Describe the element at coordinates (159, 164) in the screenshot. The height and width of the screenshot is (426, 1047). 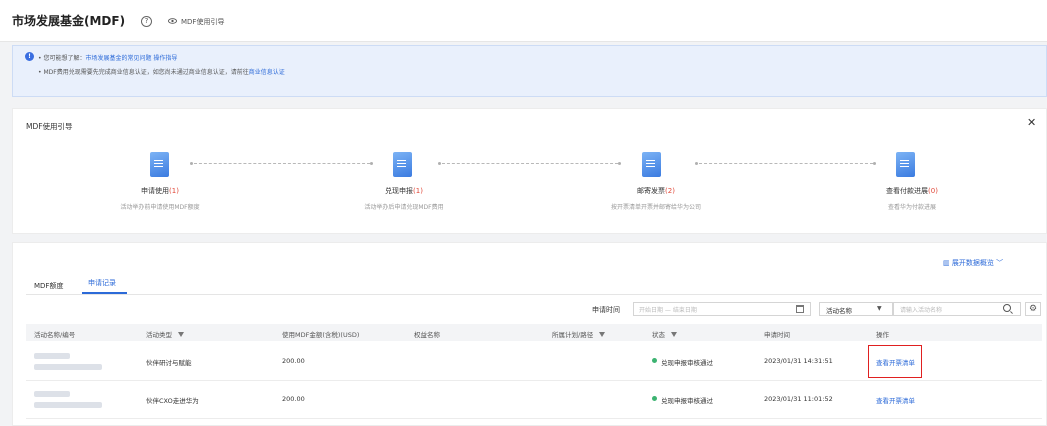
I see `apply-document-icon` at that location.